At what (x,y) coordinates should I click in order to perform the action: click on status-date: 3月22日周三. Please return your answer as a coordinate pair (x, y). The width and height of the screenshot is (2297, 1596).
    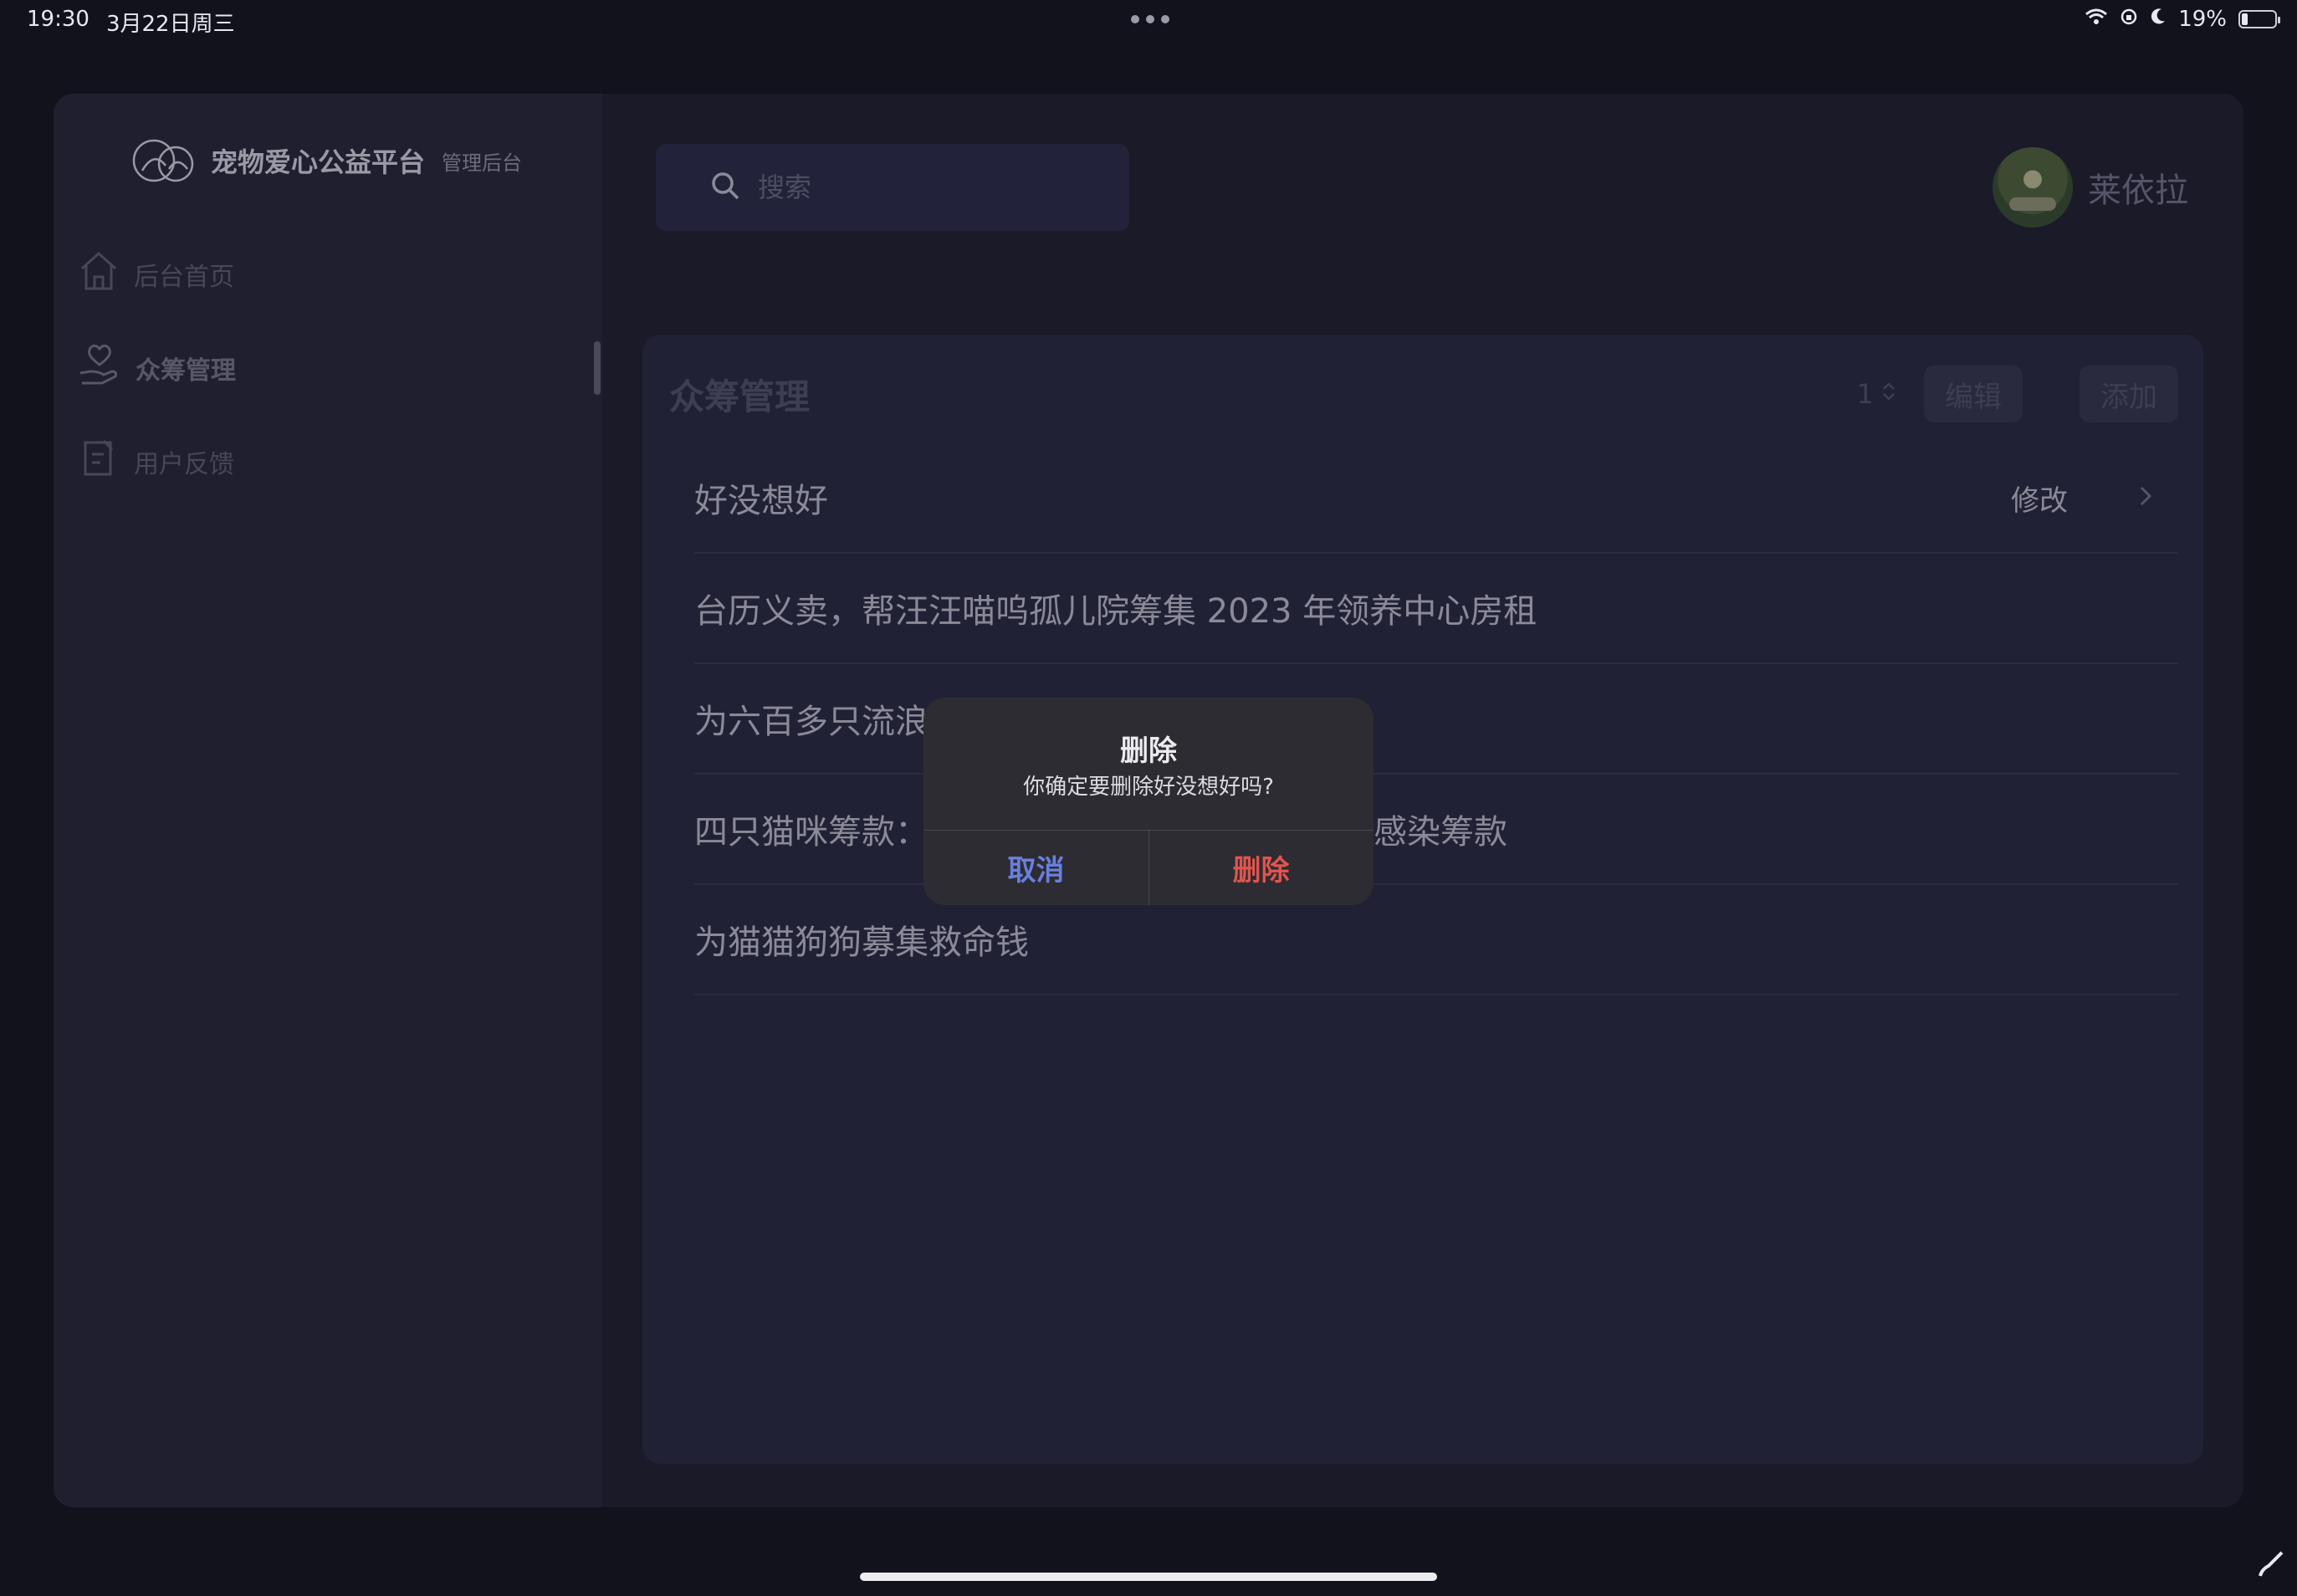
    Looking at the image, I should click on (170, 25).